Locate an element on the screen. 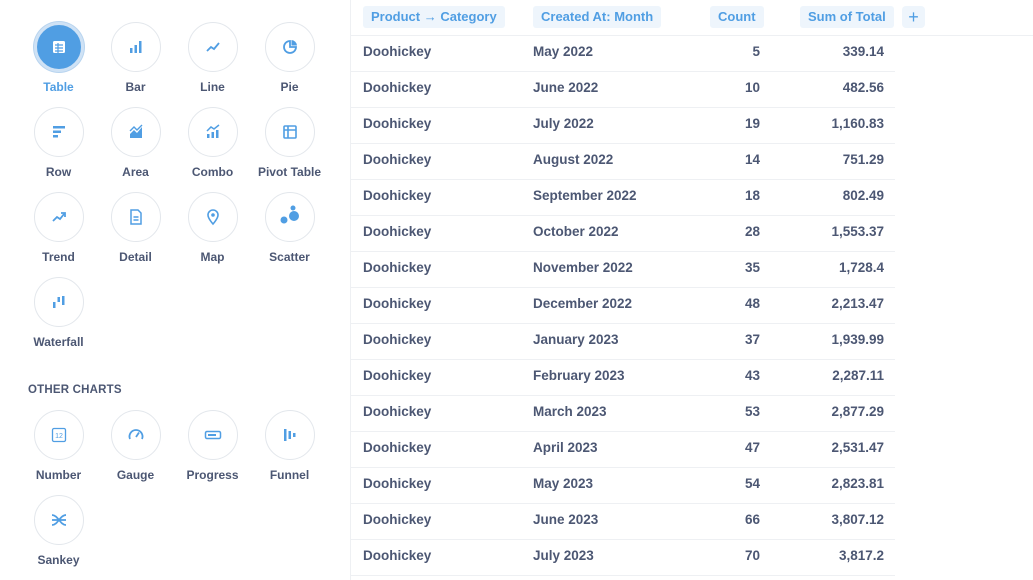  cell-month: March 2023 is located at coordinates (570, 412).